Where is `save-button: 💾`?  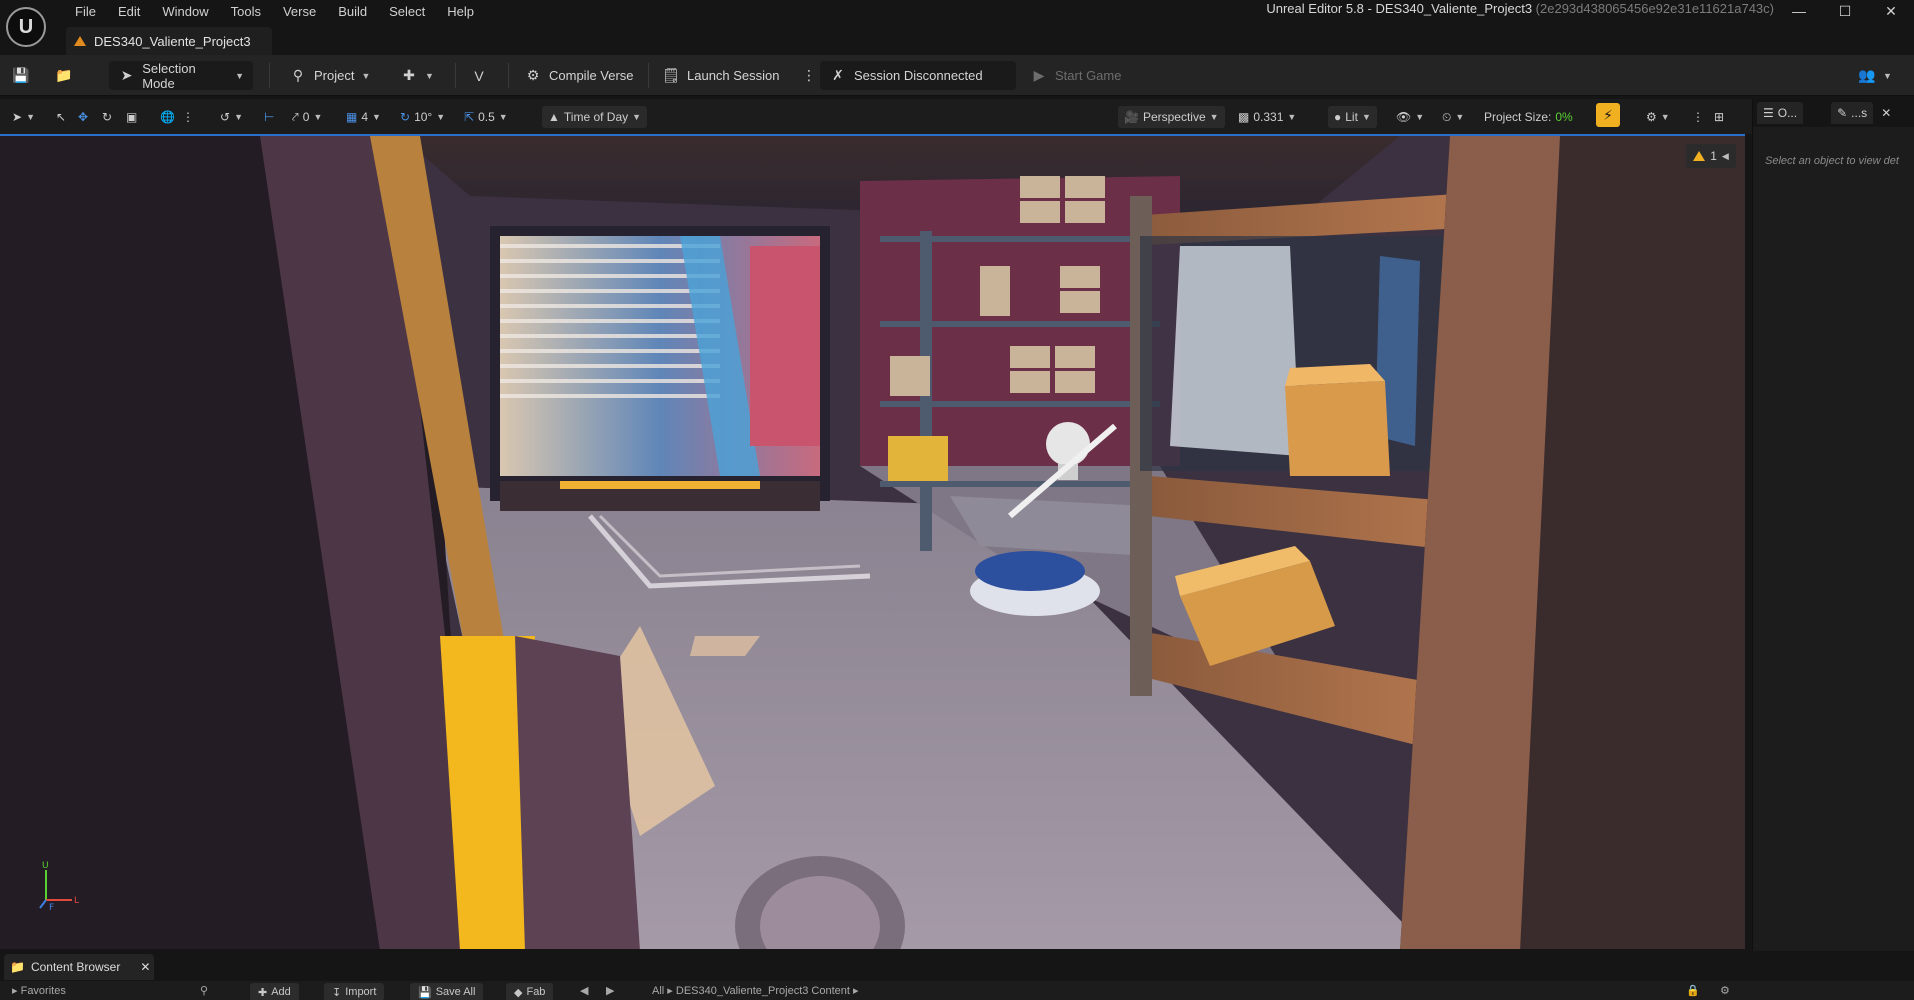 save-button: 💾 is located at coordinates (21, 75).